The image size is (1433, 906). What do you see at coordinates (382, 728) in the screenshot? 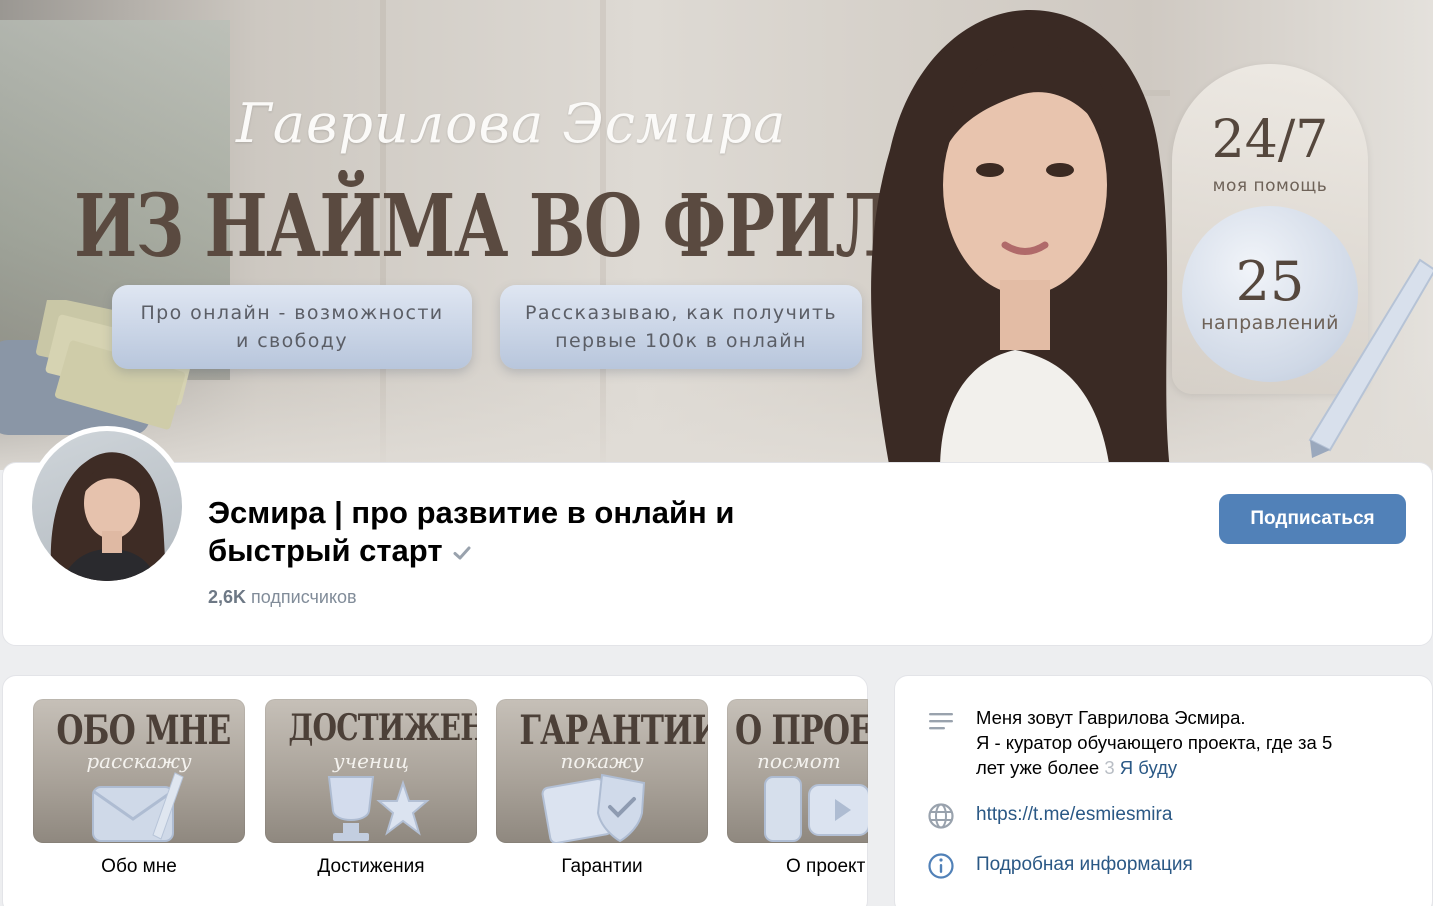
I see `article-thumb-title: ДОСТИЖЕНИЯ` at bounding box center [382, 728].